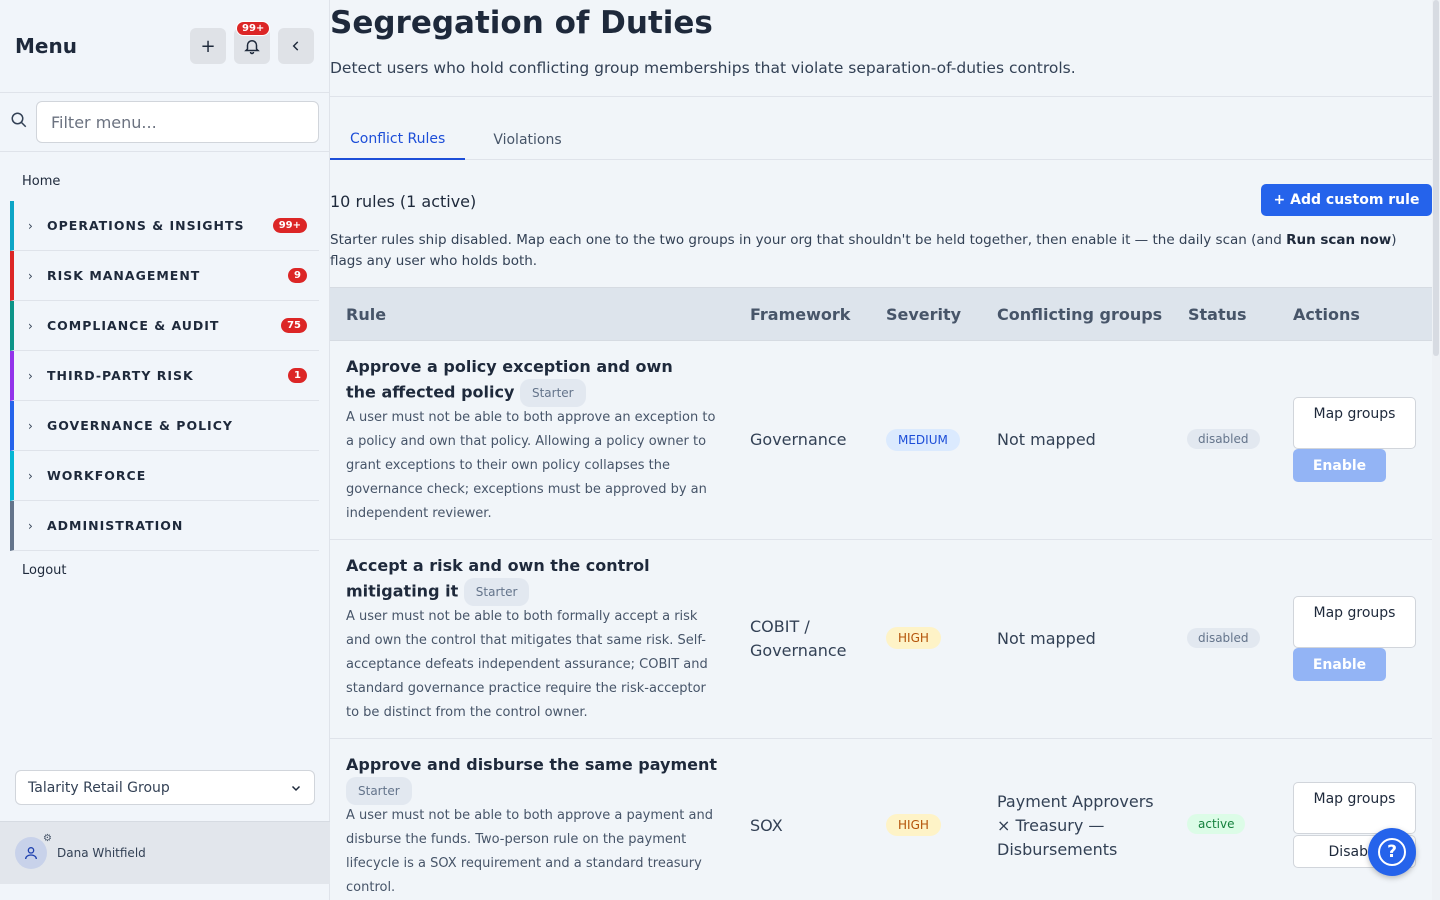 The height and width of the screenshot is (900, 1440). What do you see at coordinates (289, 225) in the screenshot?
I see `section-count-badge: 99+` at bounding box center [289, 225].